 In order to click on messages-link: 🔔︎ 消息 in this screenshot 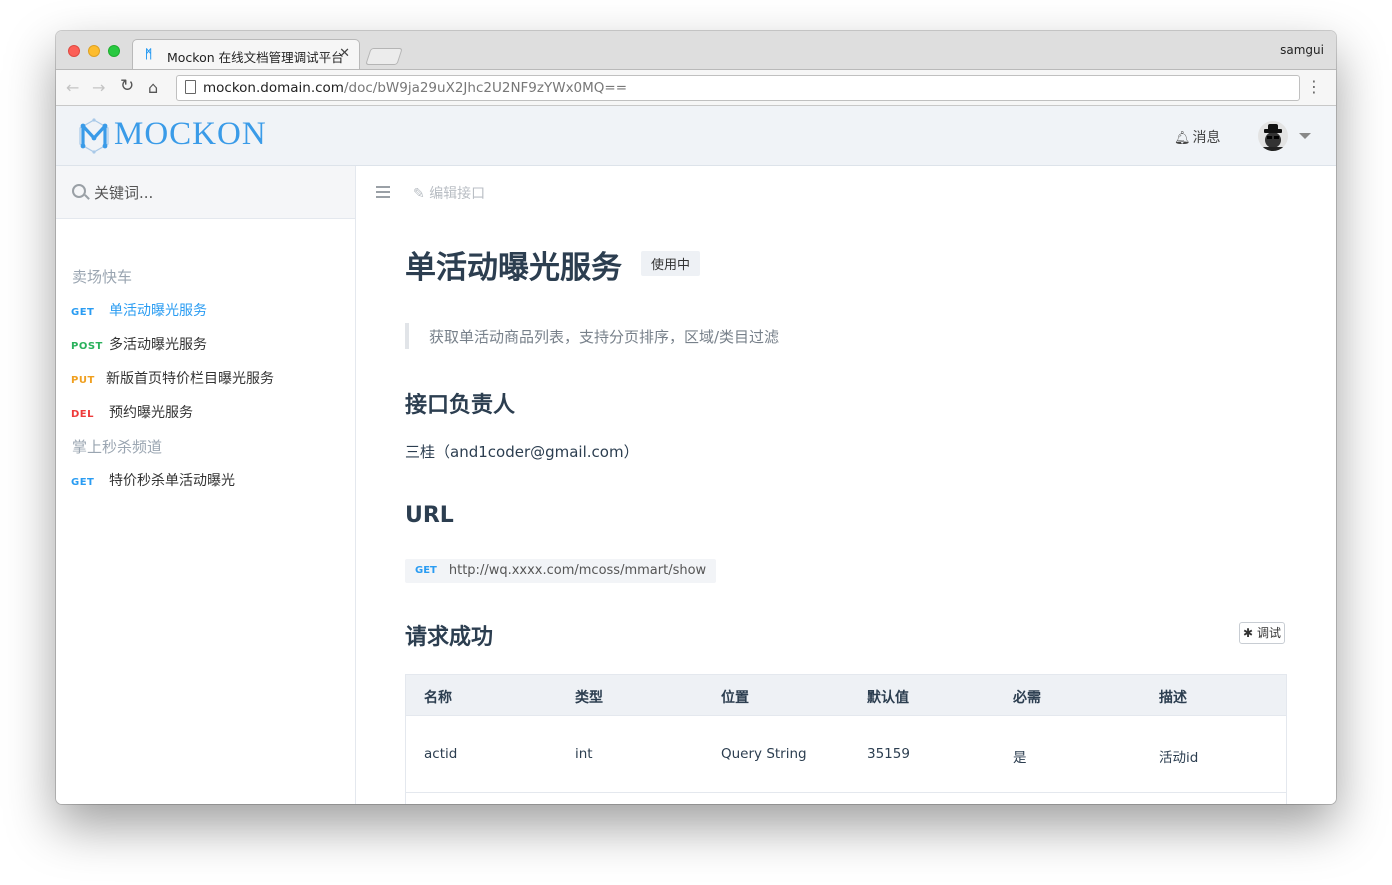, I will do `click(1197, 137)`.